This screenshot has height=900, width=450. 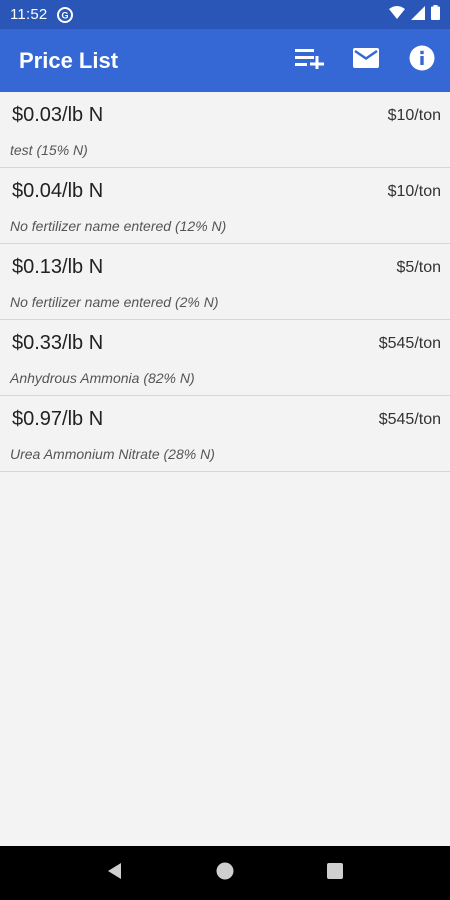 I want to click on cost-per-ton: $5/ton, so click(x=418, y=267).